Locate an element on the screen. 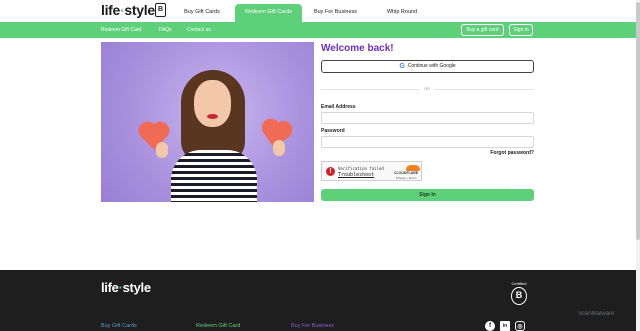 This screenshot has width=640, height=331. continue-with-google-button: G Continue with Google is located at coordinates (427, 66).